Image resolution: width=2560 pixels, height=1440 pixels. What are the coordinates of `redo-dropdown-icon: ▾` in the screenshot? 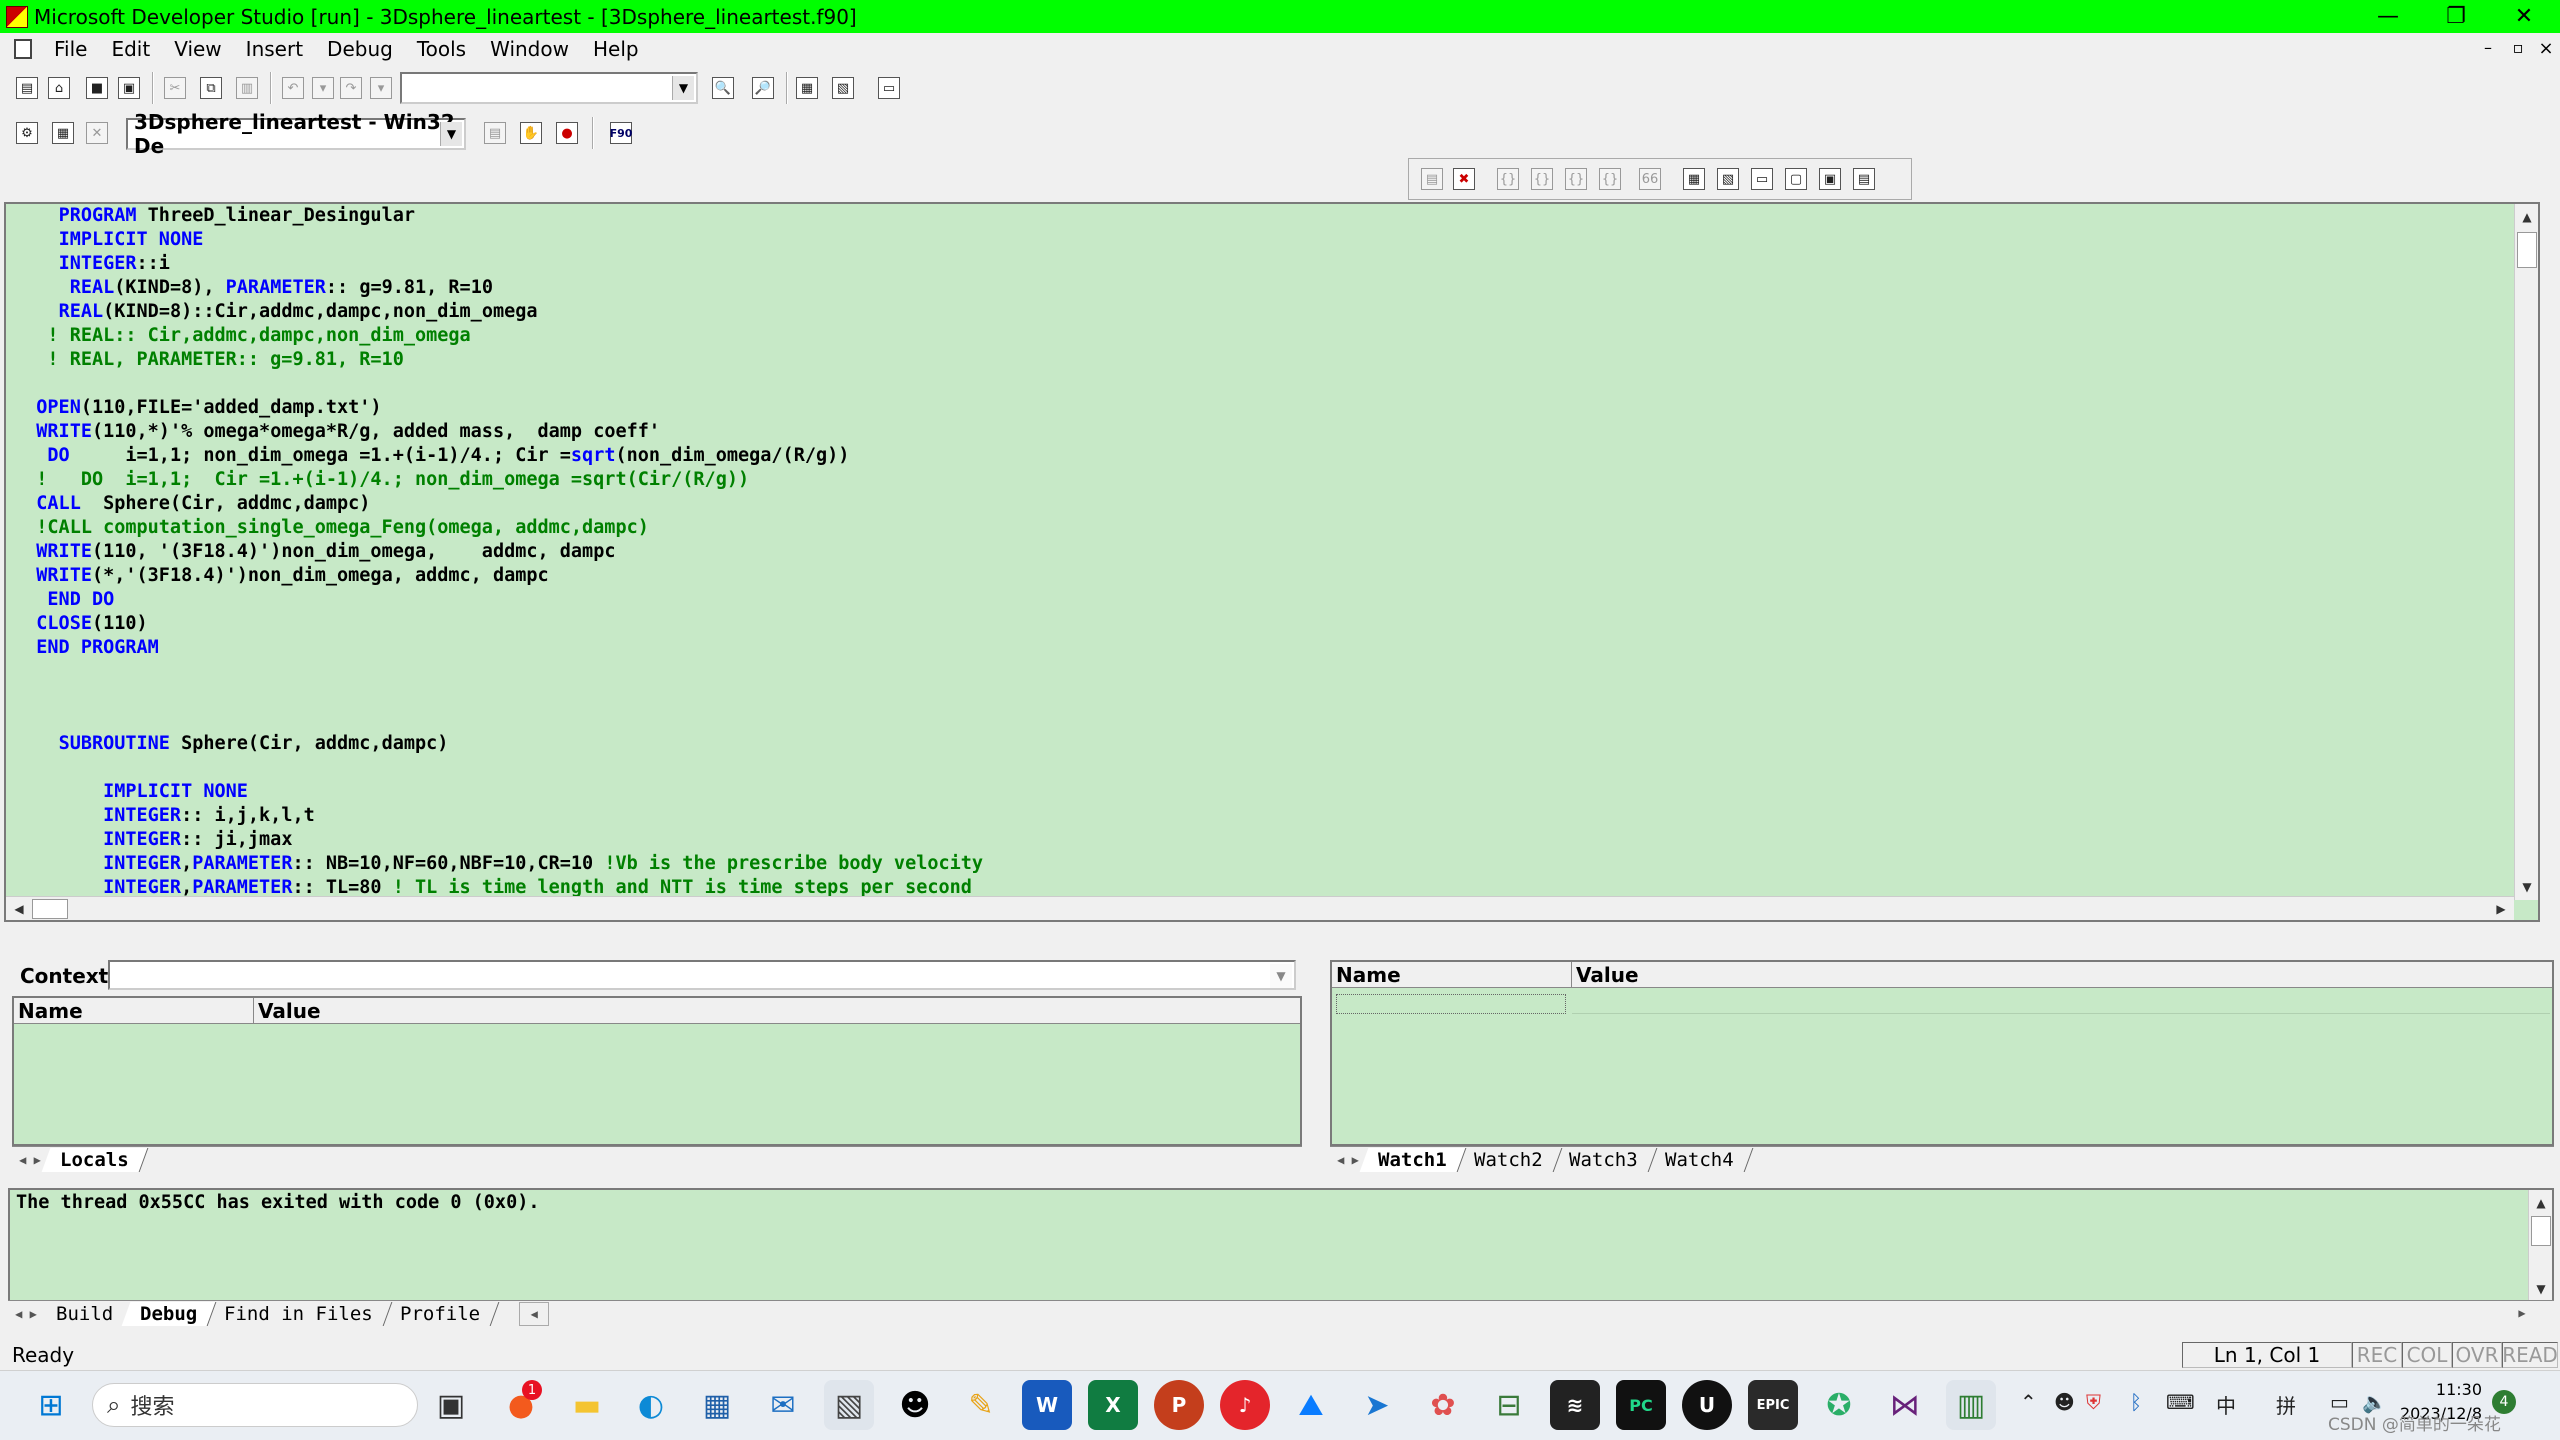 It's located at (381, 88).